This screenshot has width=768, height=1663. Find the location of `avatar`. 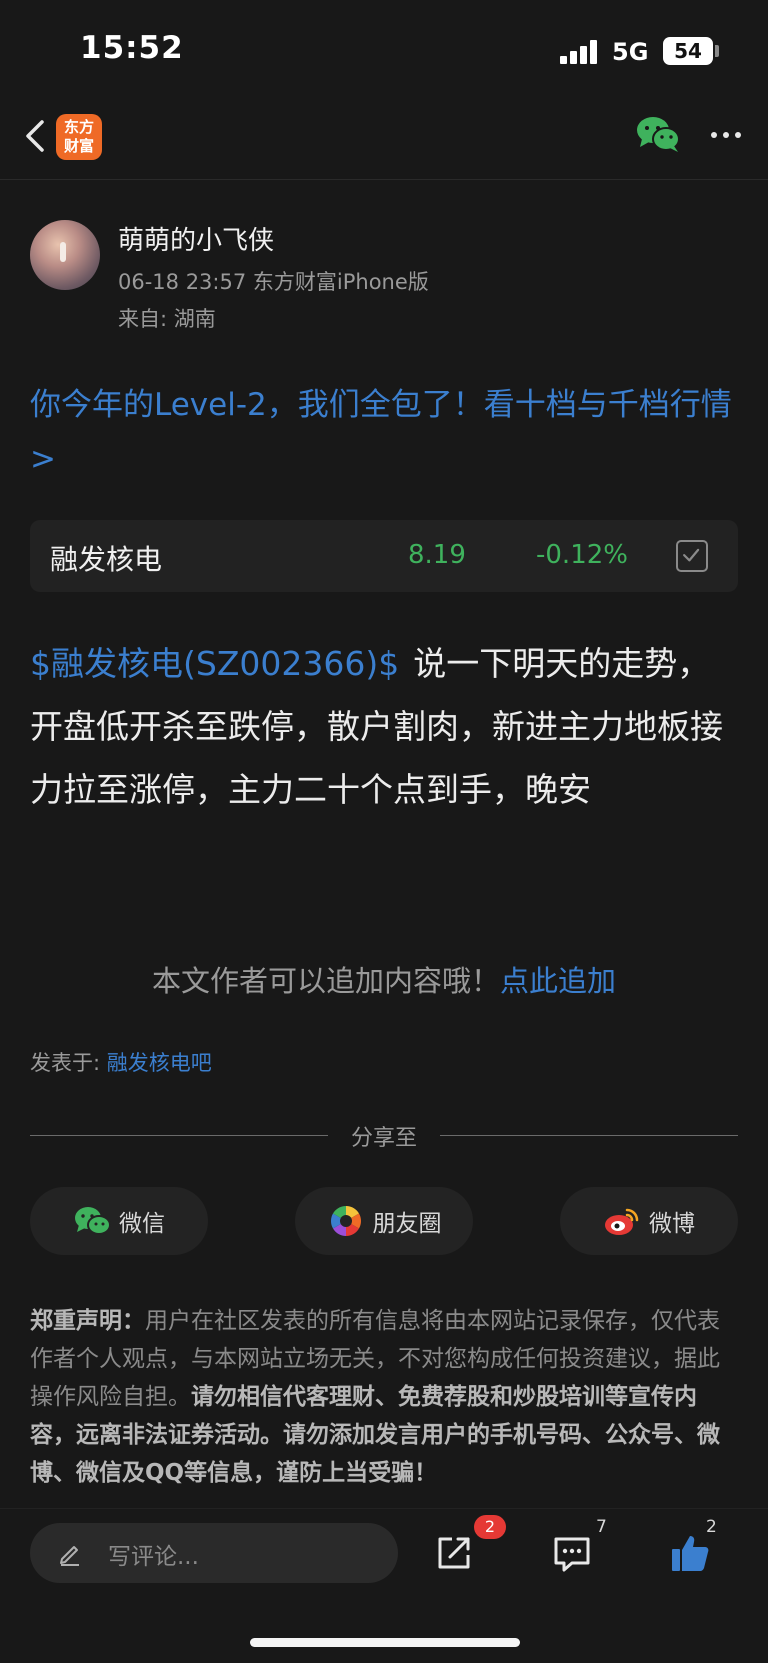

avatar is located at coordinates (65, 255).